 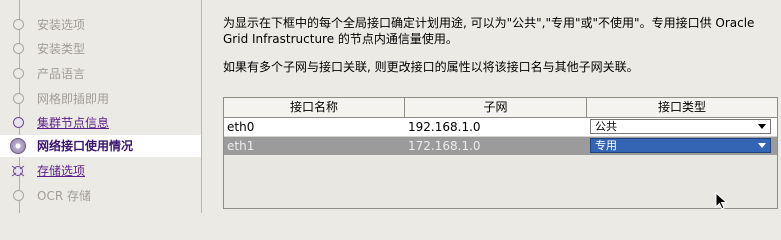 What do you see at coordinates (100, 74) in the screenshot?
I see `step-product-language: 产品语言` at bounding box center [100, 74].